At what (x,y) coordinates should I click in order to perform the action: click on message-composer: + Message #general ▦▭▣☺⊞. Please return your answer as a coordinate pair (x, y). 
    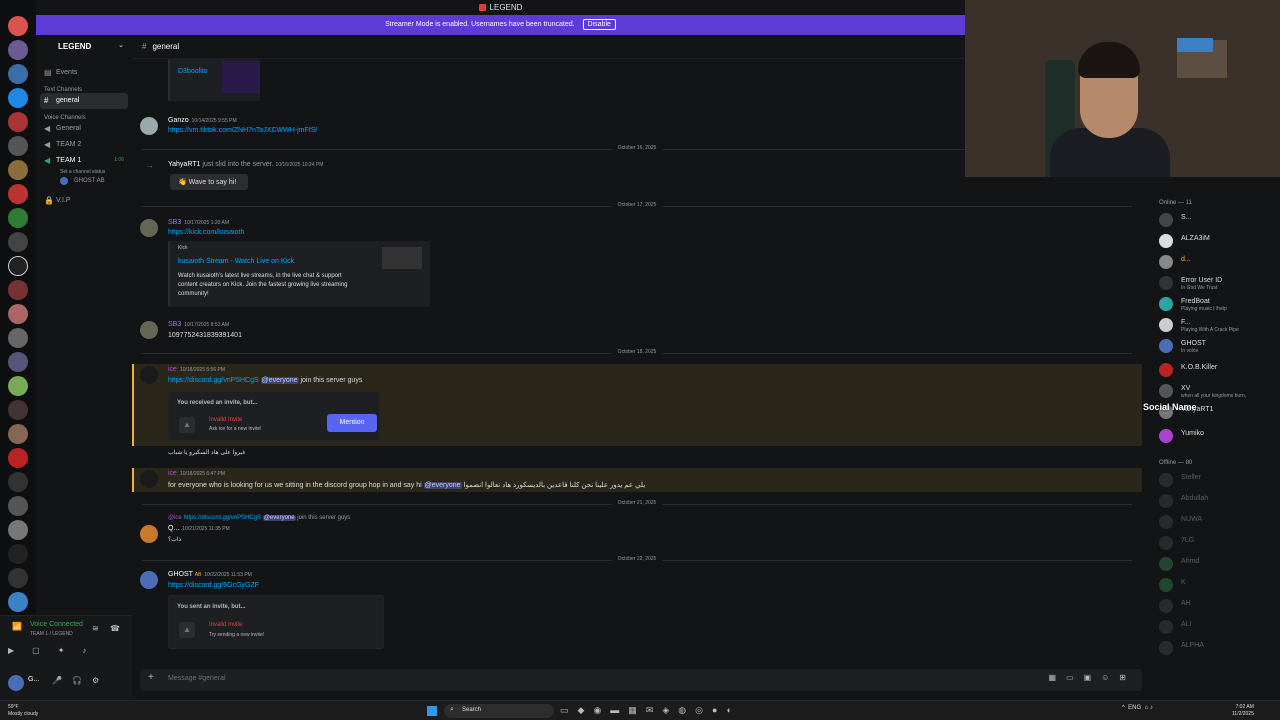
    Looking at the image, I should click on (641, 680).